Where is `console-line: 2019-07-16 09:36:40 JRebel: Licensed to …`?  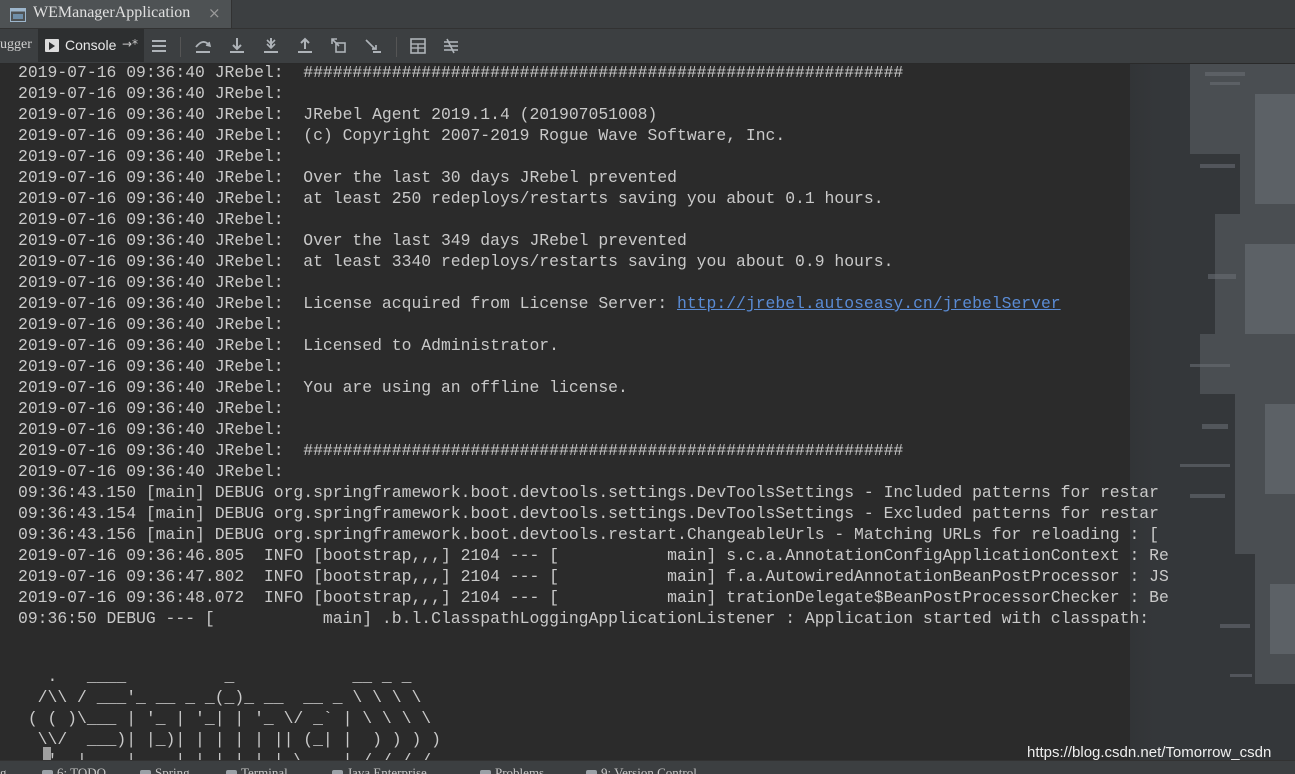 console-line: 2019-07-16 09:36:40 JRebel: Licensed to … is located at coordinates (593, 346).